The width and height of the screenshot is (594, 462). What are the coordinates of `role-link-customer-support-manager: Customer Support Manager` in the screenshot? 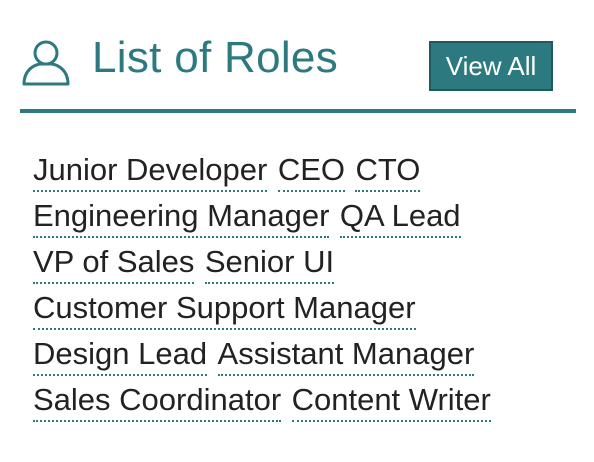 It's located at (224, 309).